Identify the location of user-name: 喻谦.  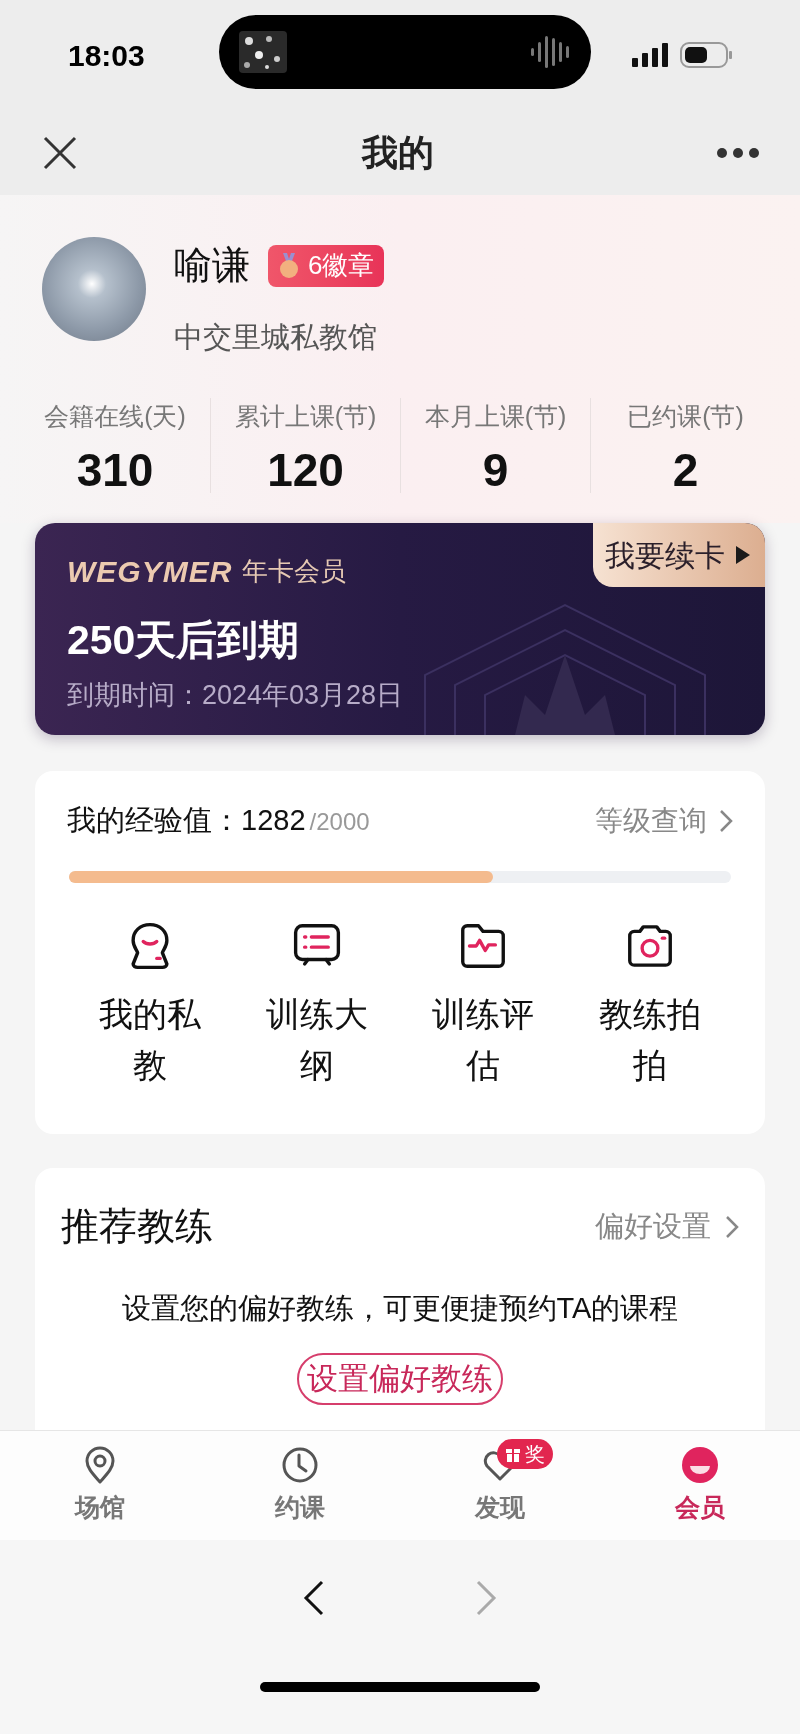
(212, 265).